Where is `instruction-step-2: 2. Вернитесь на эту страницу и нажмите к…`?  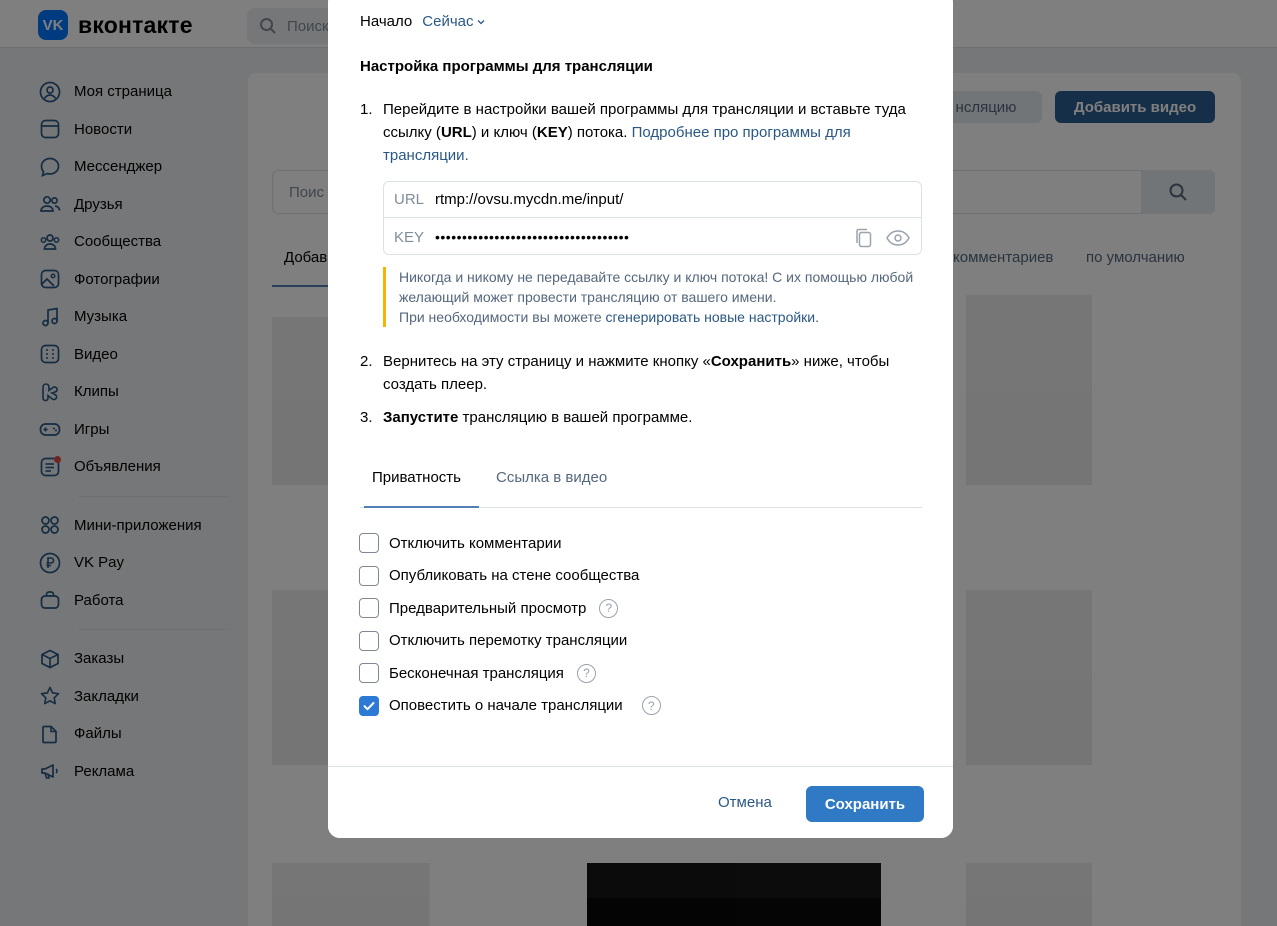
instruction-step-2: 2. Вернитесь на эту страницу и нажмите к… is located at coordinates (642, 373).